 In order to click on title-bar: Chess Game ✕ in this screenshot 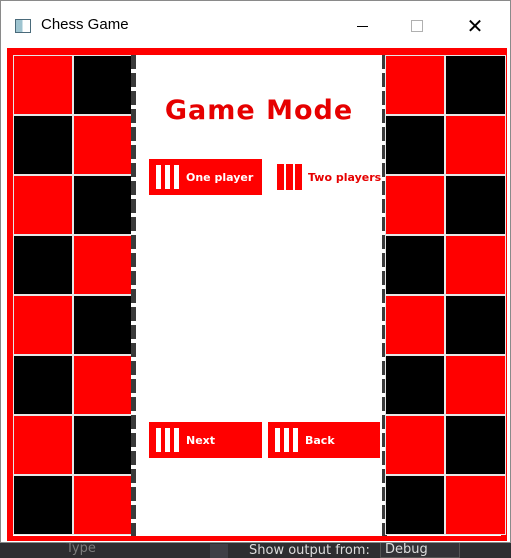, I will do `click(255, 23)`.